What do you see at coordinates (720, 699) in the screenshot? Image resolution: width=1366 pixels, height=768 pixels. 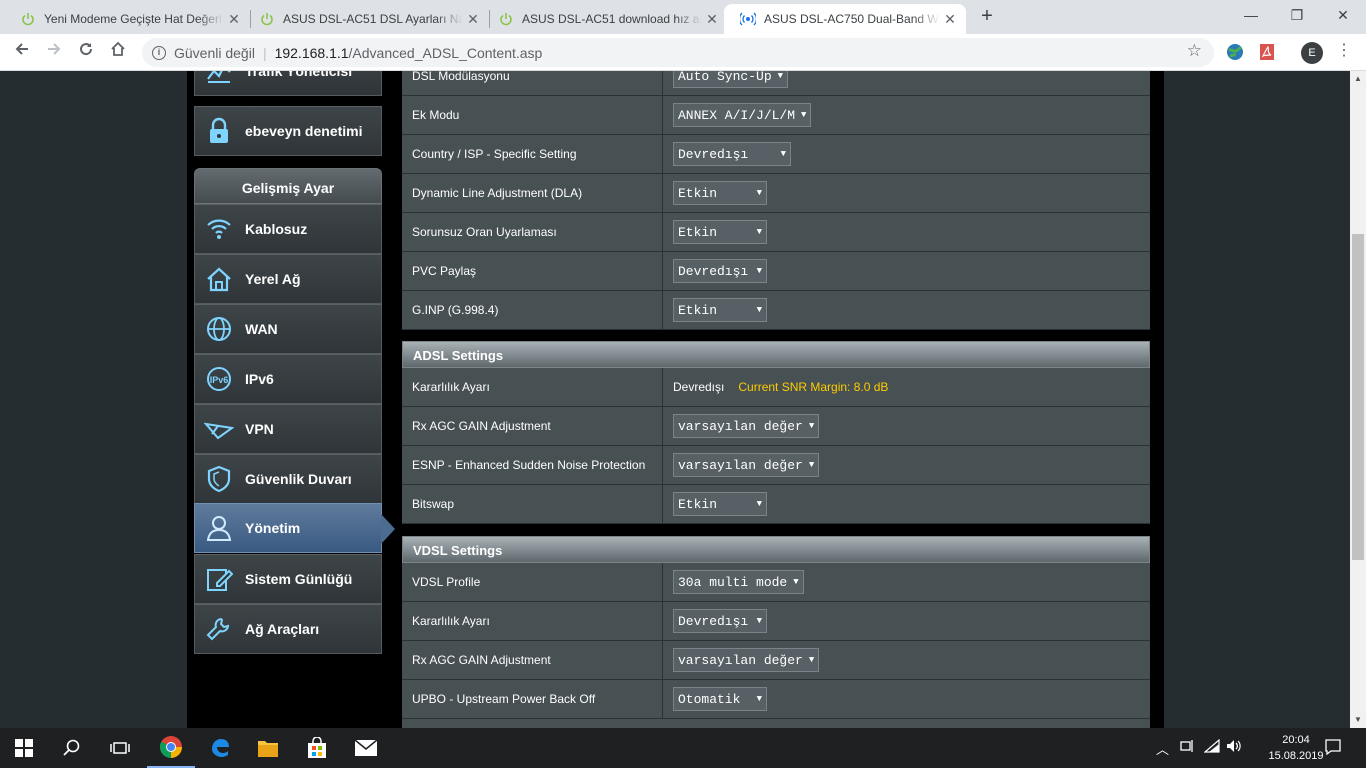 I see `upbo-select: Otomatik ▼` at bounding box center [720, 699].